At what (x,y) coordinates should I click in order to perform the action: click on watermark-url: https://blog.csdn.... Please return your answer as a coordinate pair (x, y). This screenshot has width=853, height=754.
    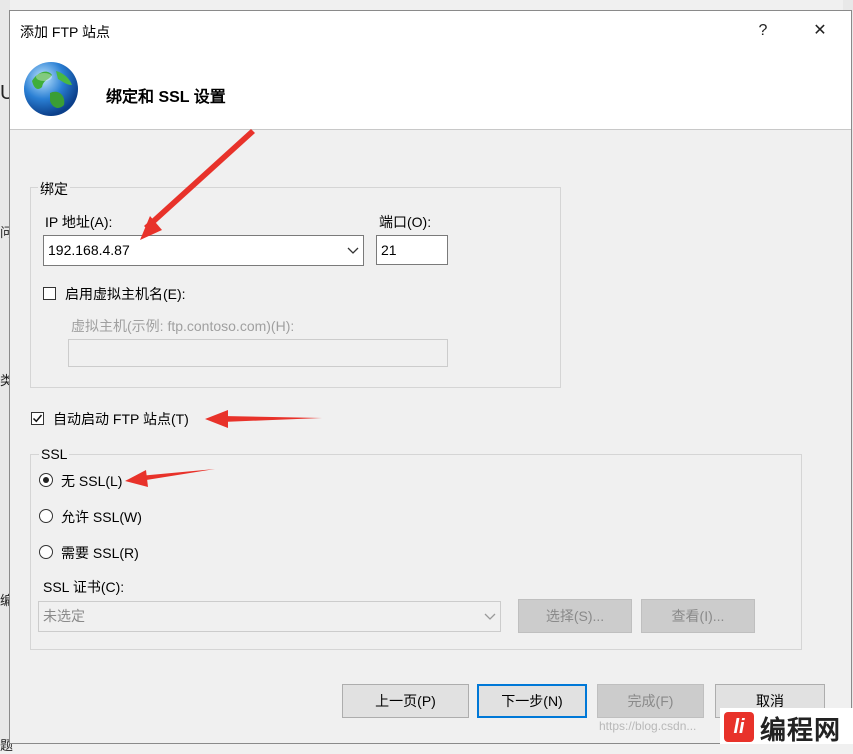
    Looking at the image, I should click on (648, 726).